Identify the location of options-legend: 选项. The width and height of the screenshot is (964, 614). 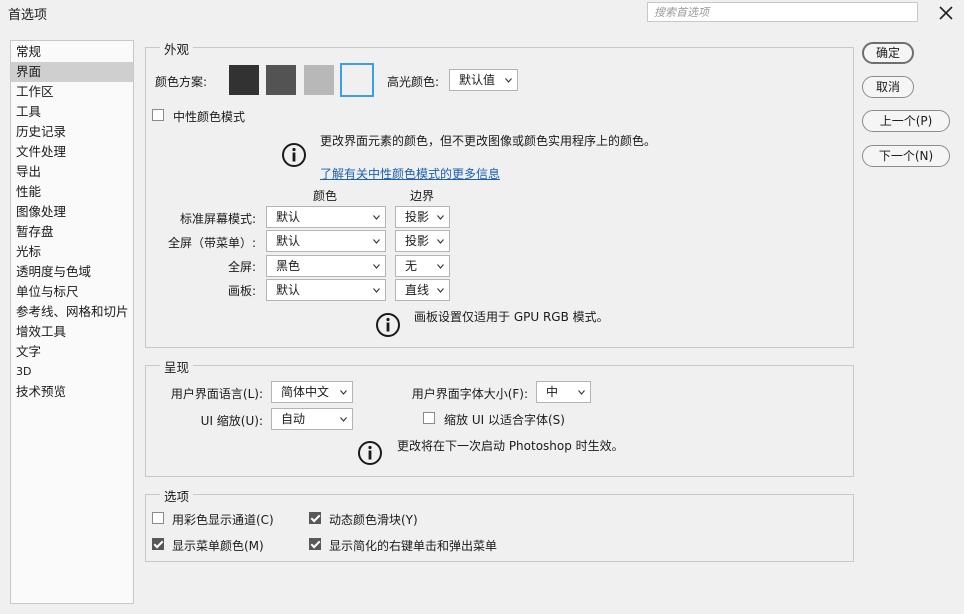
(177, 495).